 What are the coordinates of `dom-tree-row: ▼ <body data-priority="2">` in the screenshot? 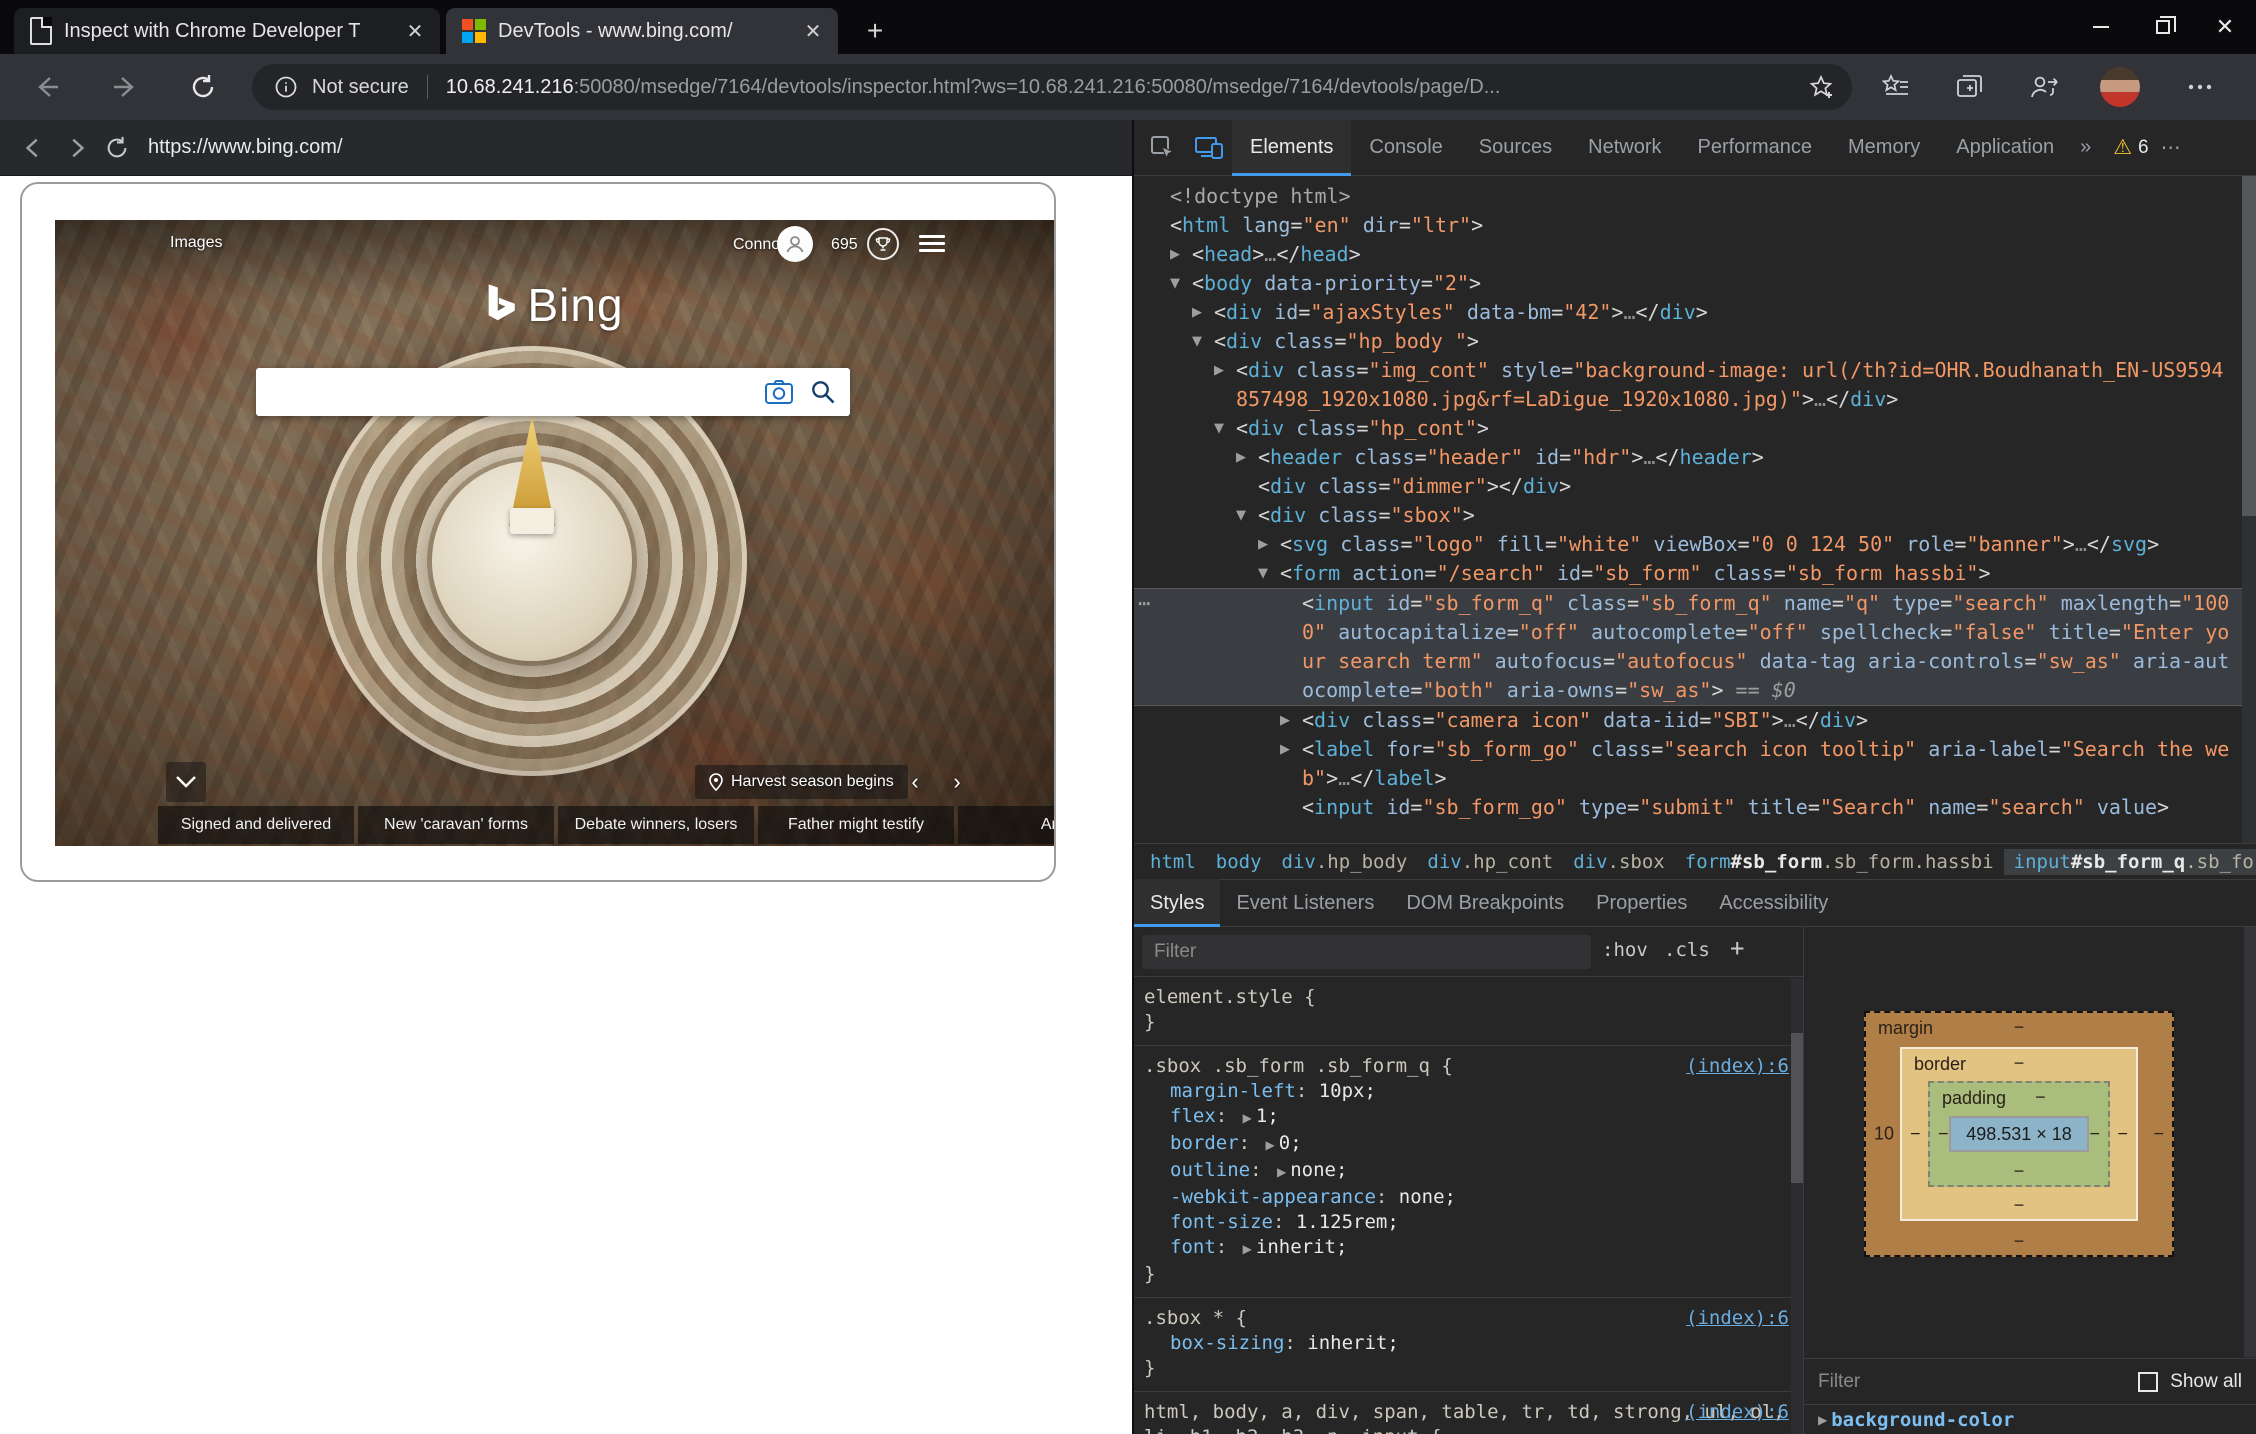 It's located at (1695, 283).